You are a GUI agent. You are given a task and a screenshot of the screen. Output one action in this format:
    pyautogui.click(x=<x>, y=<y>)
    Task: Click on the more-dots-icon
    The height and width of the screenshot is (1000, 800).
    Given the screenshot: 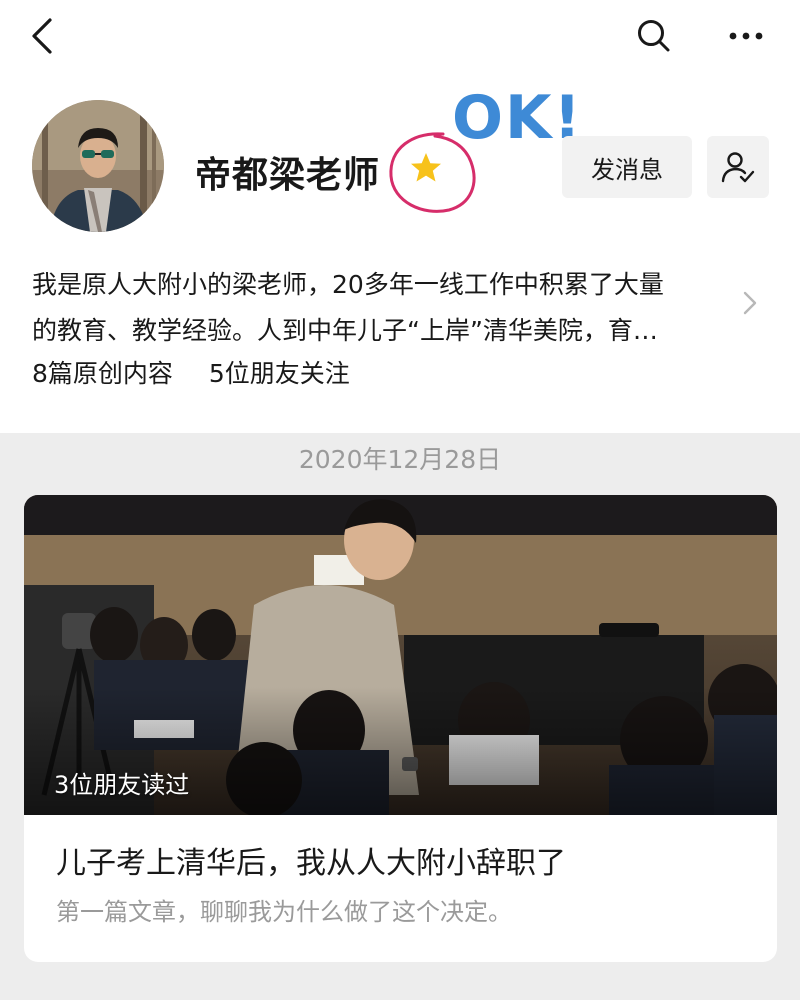 What is the action you would take?
    pyautogui.click(x=746, y=36)
    